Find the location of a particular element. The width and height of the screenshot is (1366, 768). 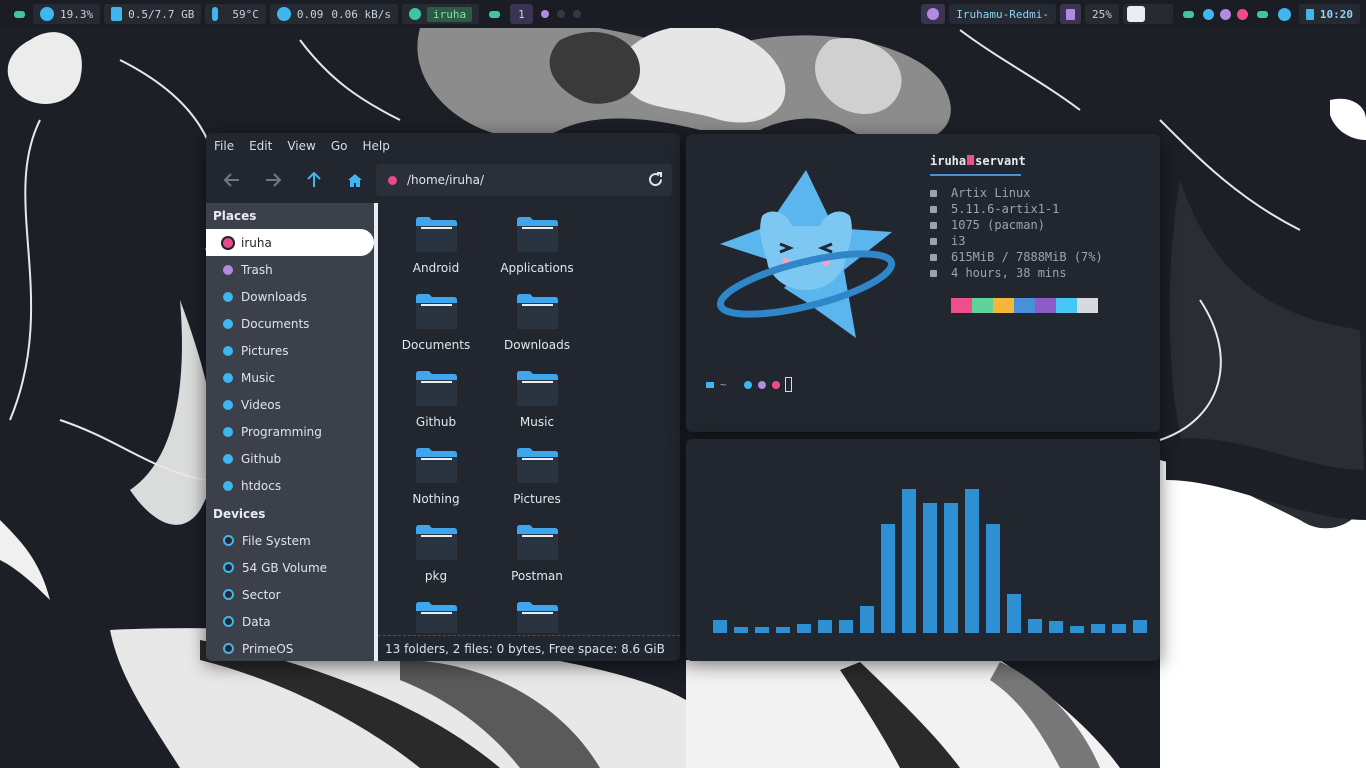

info-kernel: 5.11.6-artix1-1 is located at coordinates (994, 209).